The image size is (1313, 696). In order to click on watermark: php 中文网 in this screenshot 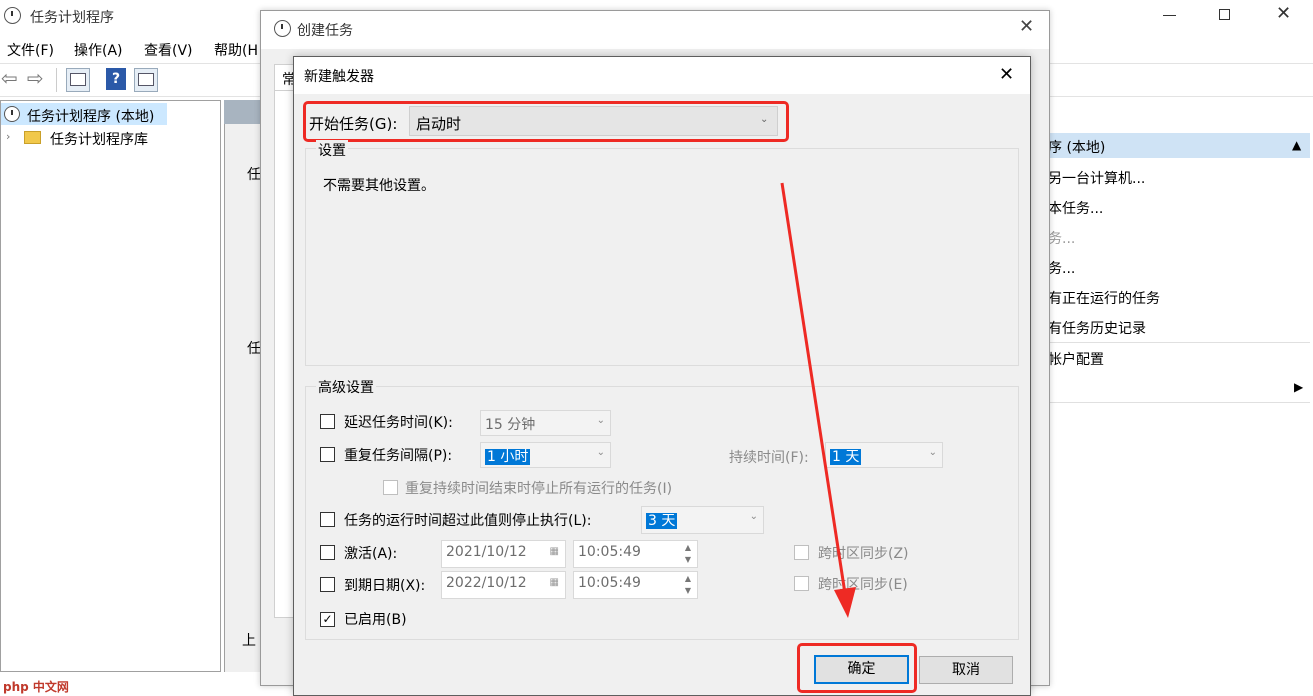, I will do `click(43, 686)`.